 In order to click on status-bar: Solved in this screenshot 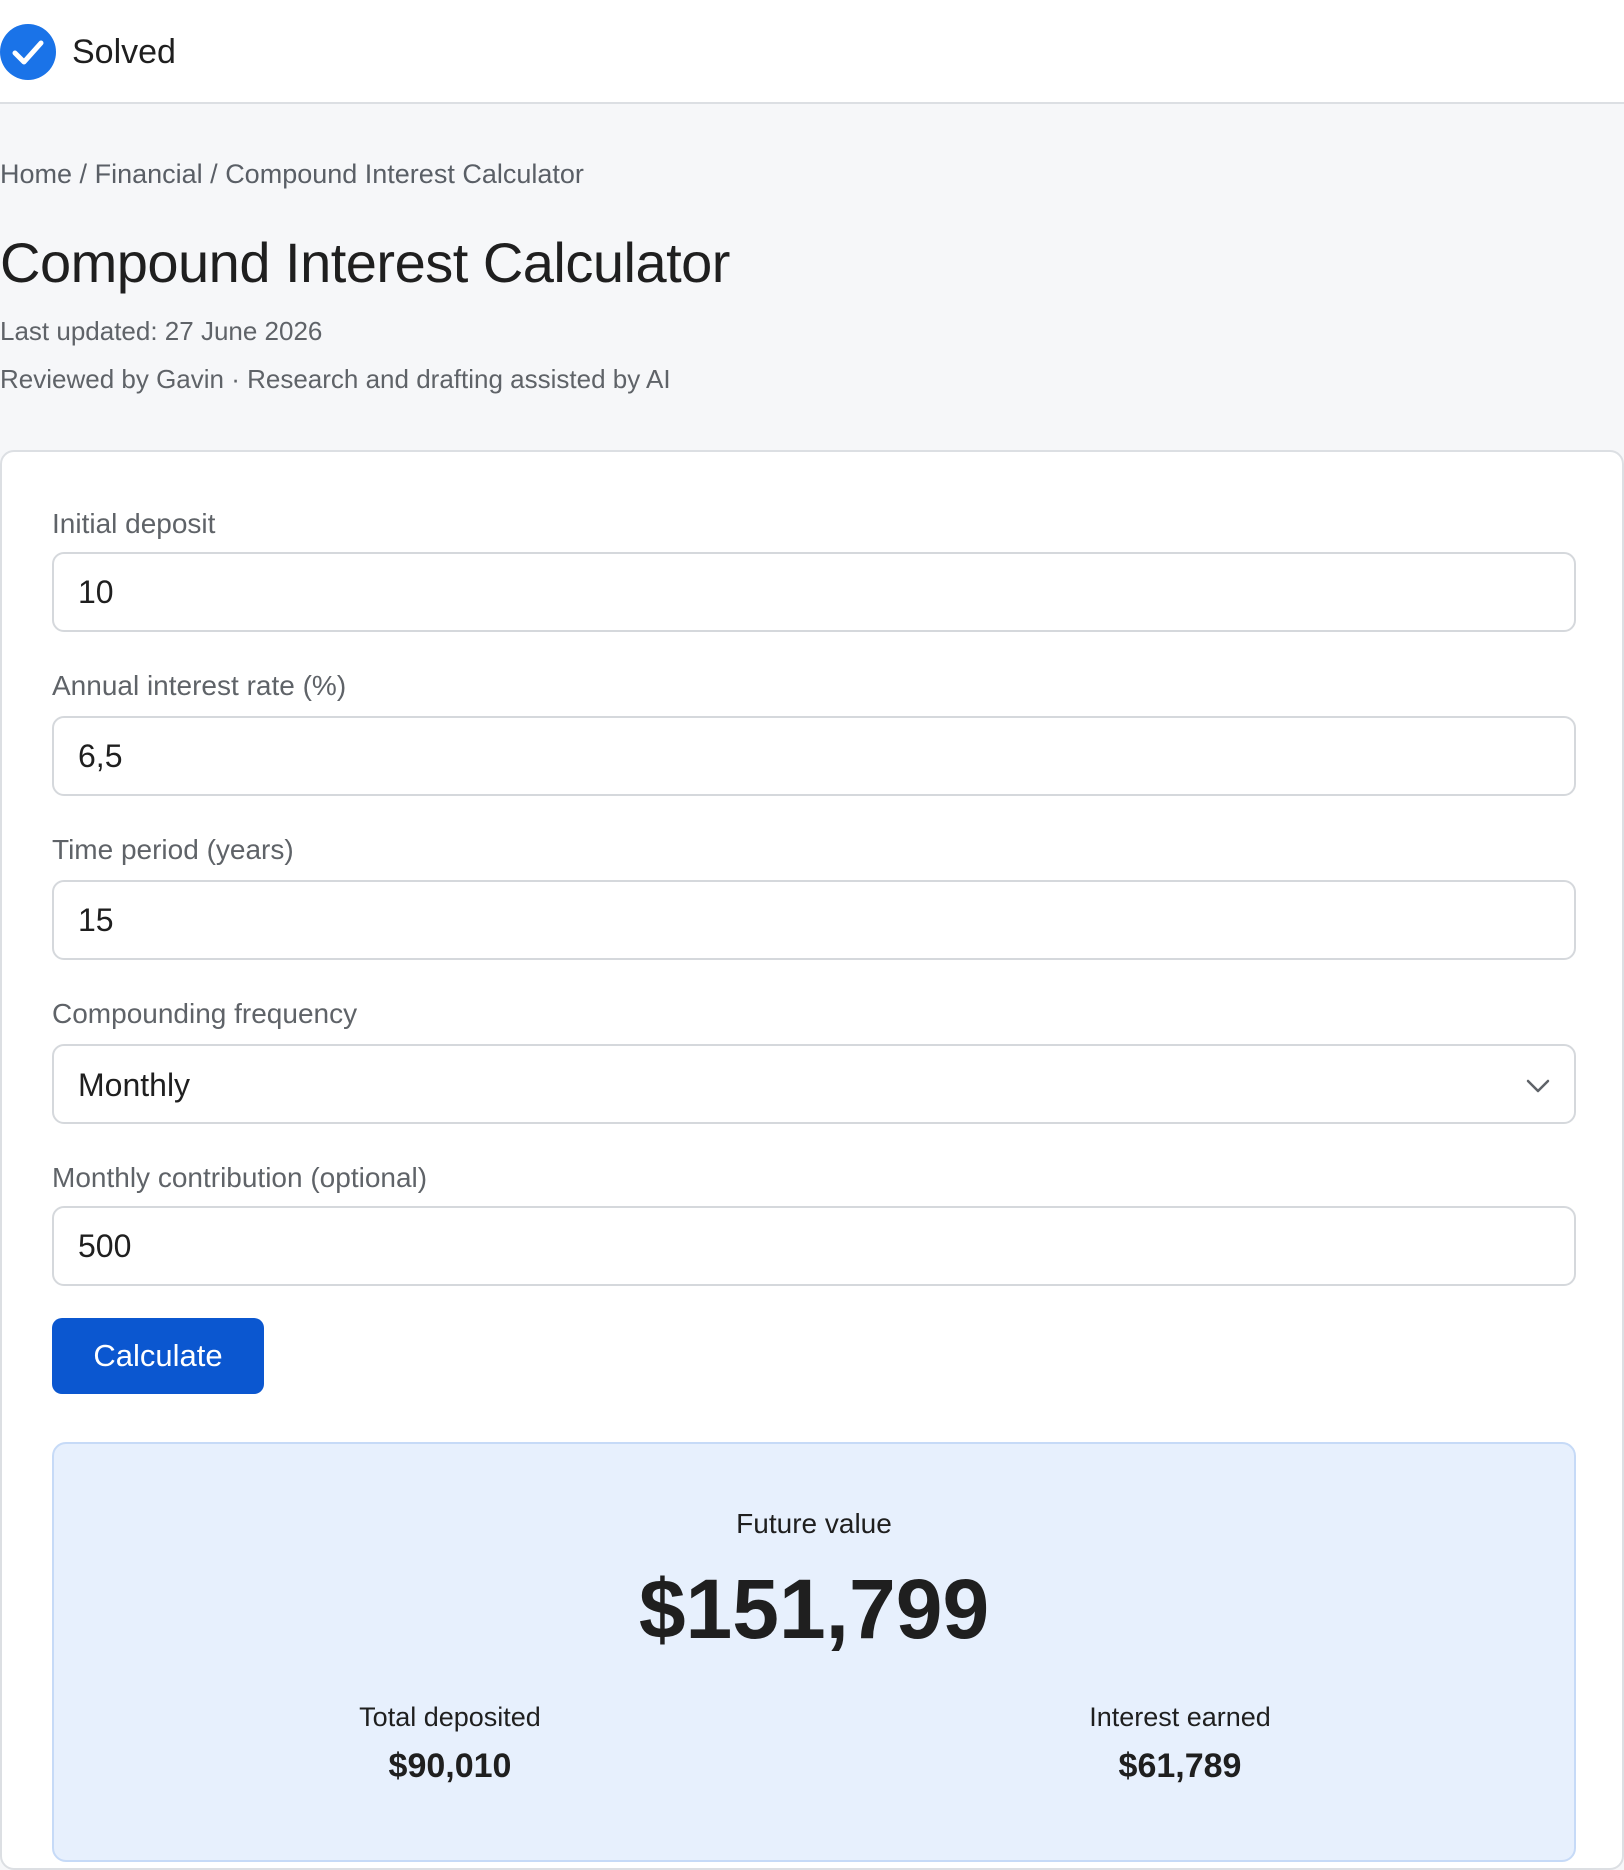, I will do `click(812, 52)`.